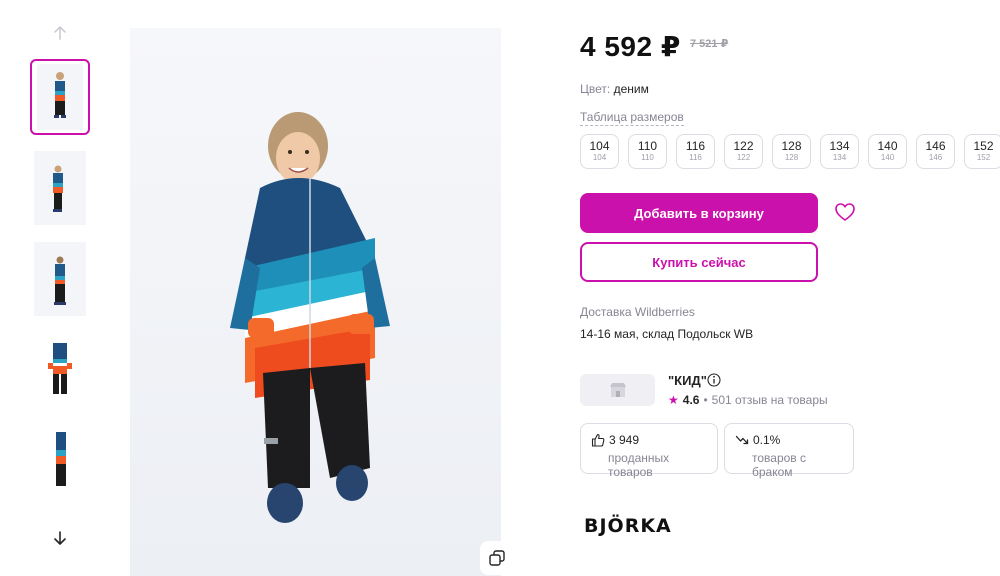  Describe the element at coordinates (695, 157) in the screenshot. I see `size-sub: 116` at that location.